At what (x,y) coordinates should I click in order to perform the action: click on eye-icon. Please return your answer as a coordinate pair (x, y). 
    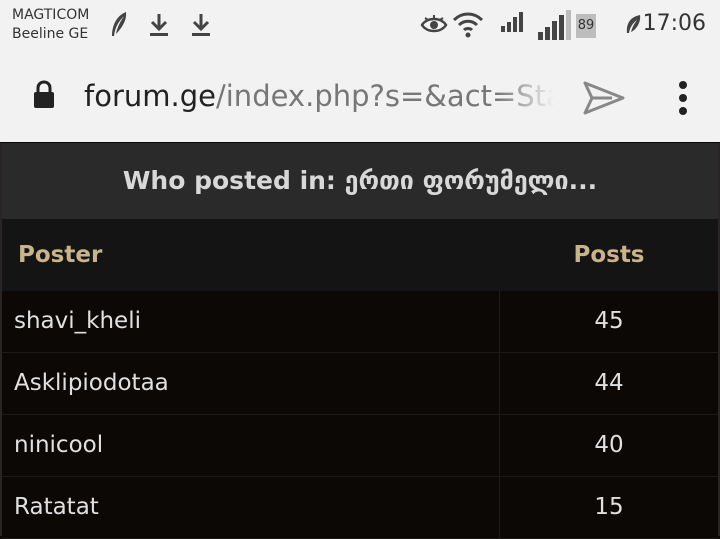
    Looking at the image, I should click on (434, 24).